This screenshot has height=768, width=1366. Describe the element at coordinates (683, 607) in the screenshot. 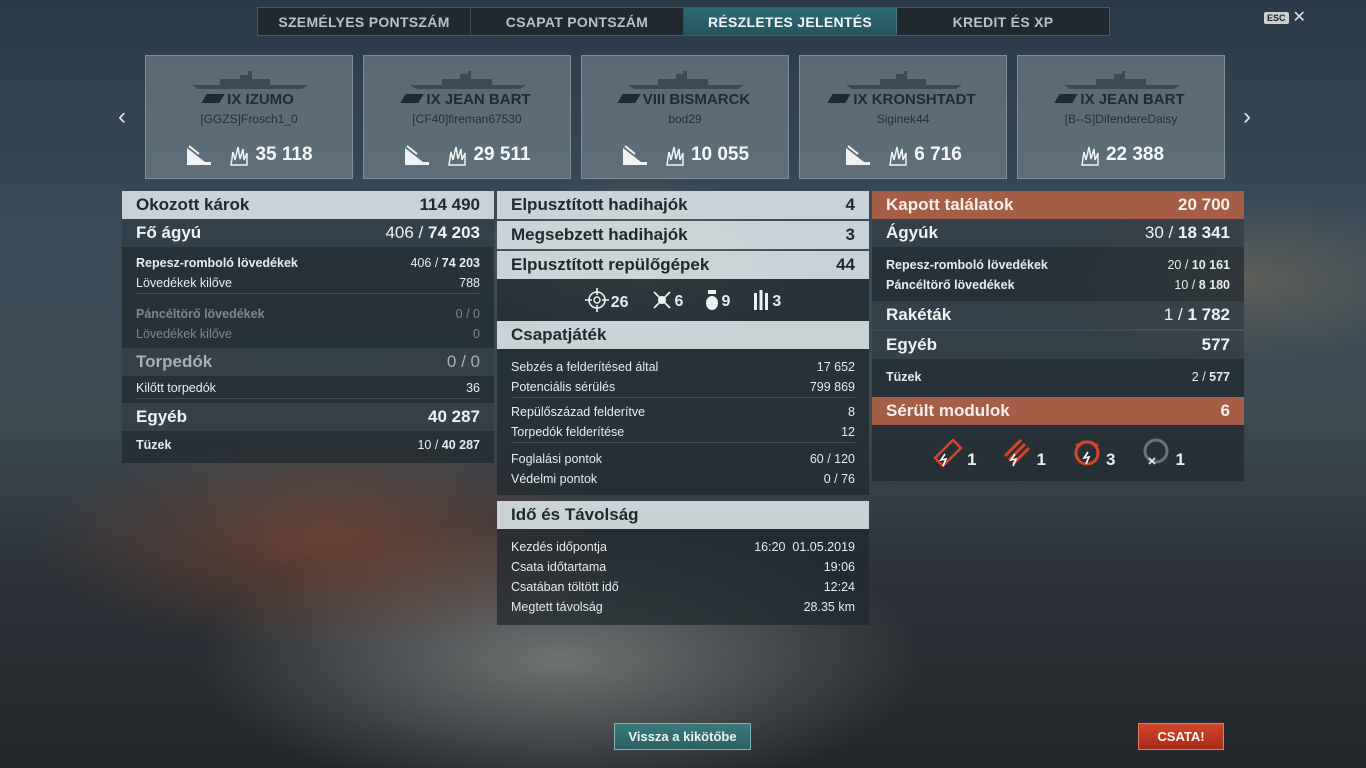

I see `time-row: Megtett távolság 28.35 km` at that location.